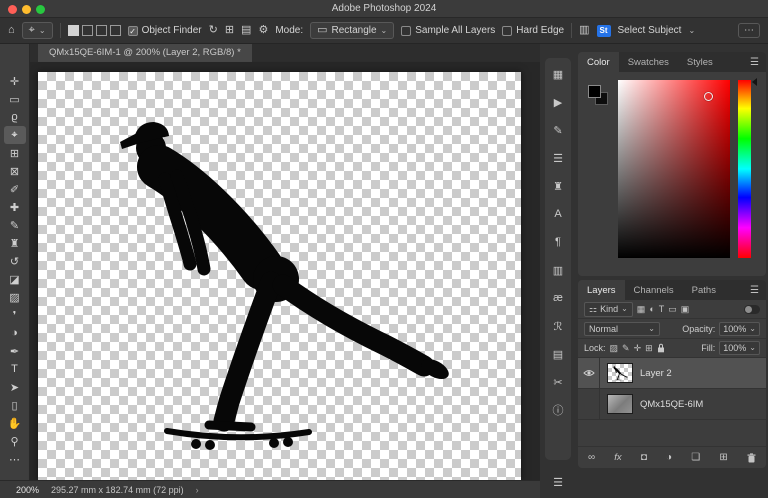 The width and height of the screenshot is (768, 498). I want to click on gear-icon: ⚙, so click(263, 30).